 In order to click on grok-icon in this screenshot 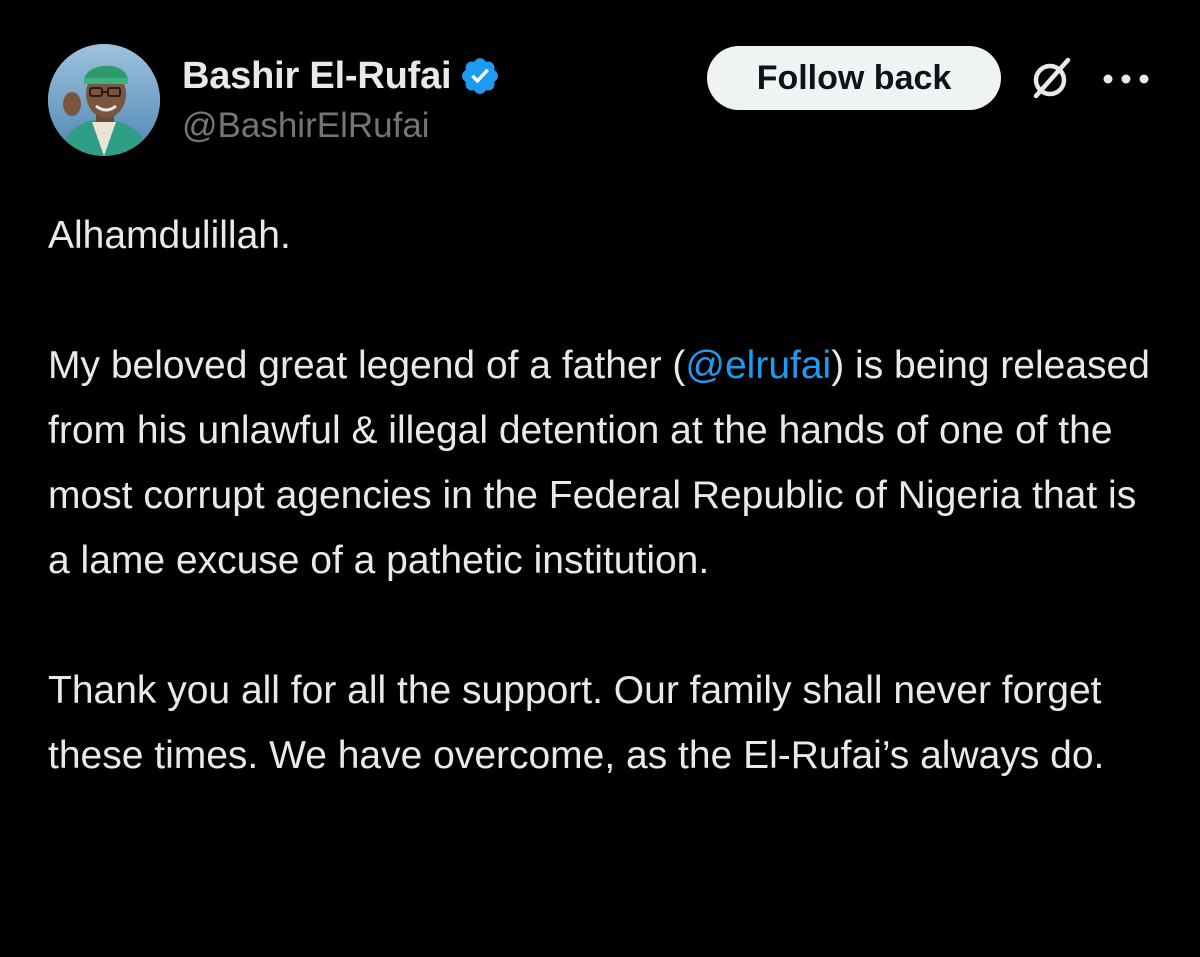, I will do `click(1052, 78)`.